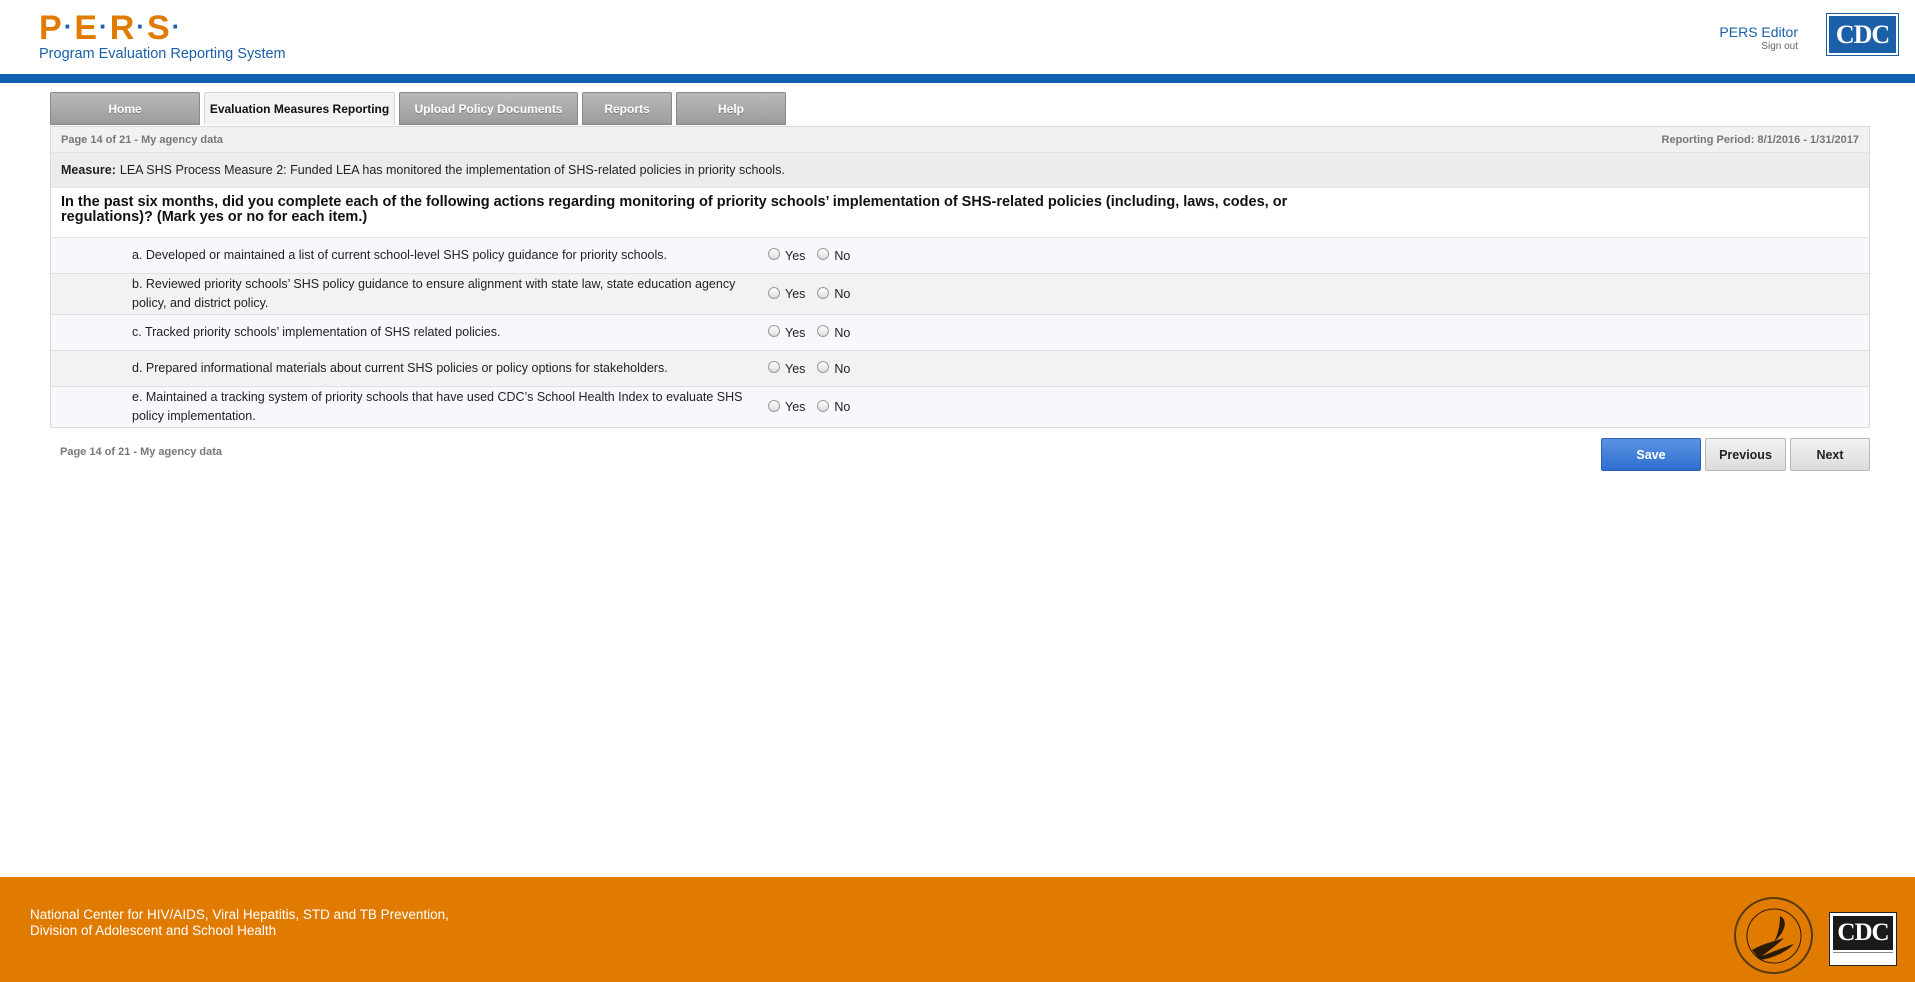  Describe the element at coordinates (1830, 454) in the screenshot. I see `next-button: Next` at that location.